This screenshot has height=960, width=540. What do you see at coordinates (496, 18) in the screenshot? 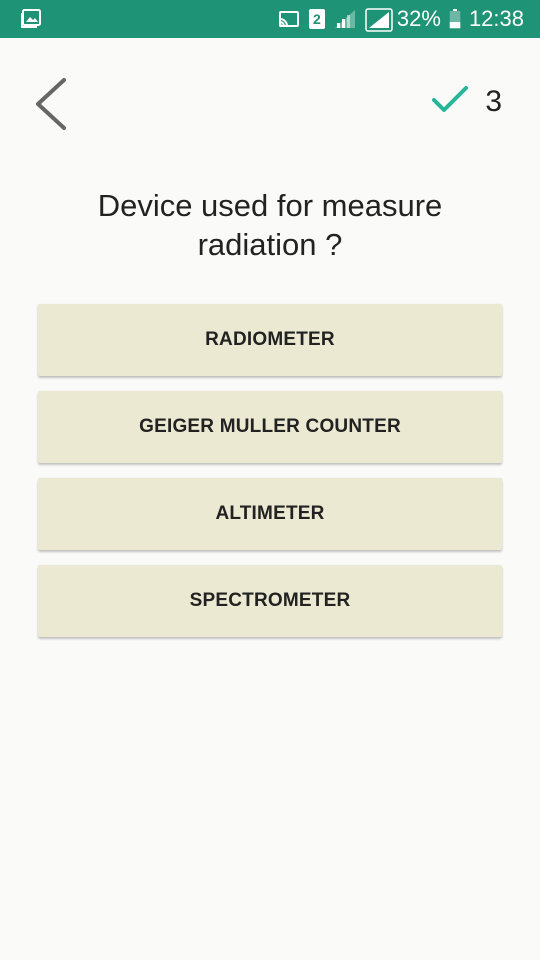
I see `clock: 12:38` at bounding box center [496, 18].